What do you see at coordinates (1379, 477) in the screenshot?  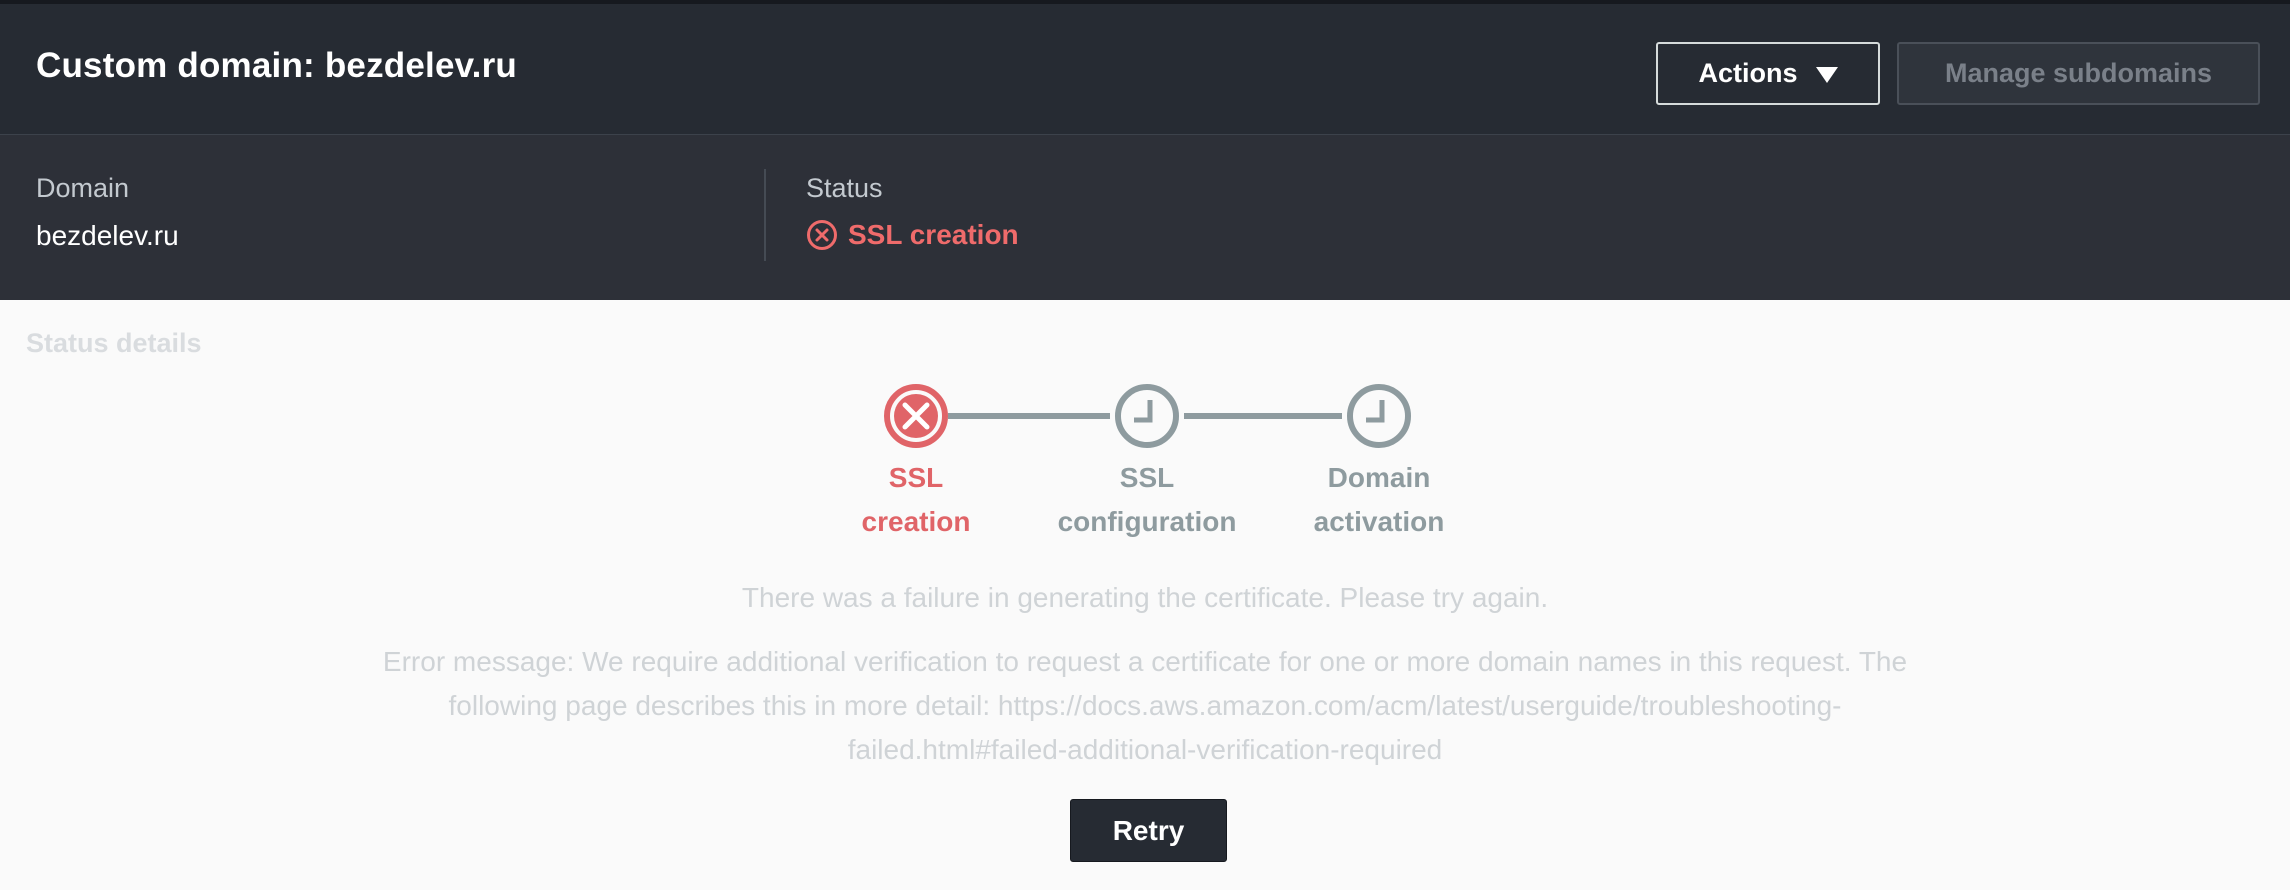 I see `step-label-line: Domain` at bounding box center [1379, 477].